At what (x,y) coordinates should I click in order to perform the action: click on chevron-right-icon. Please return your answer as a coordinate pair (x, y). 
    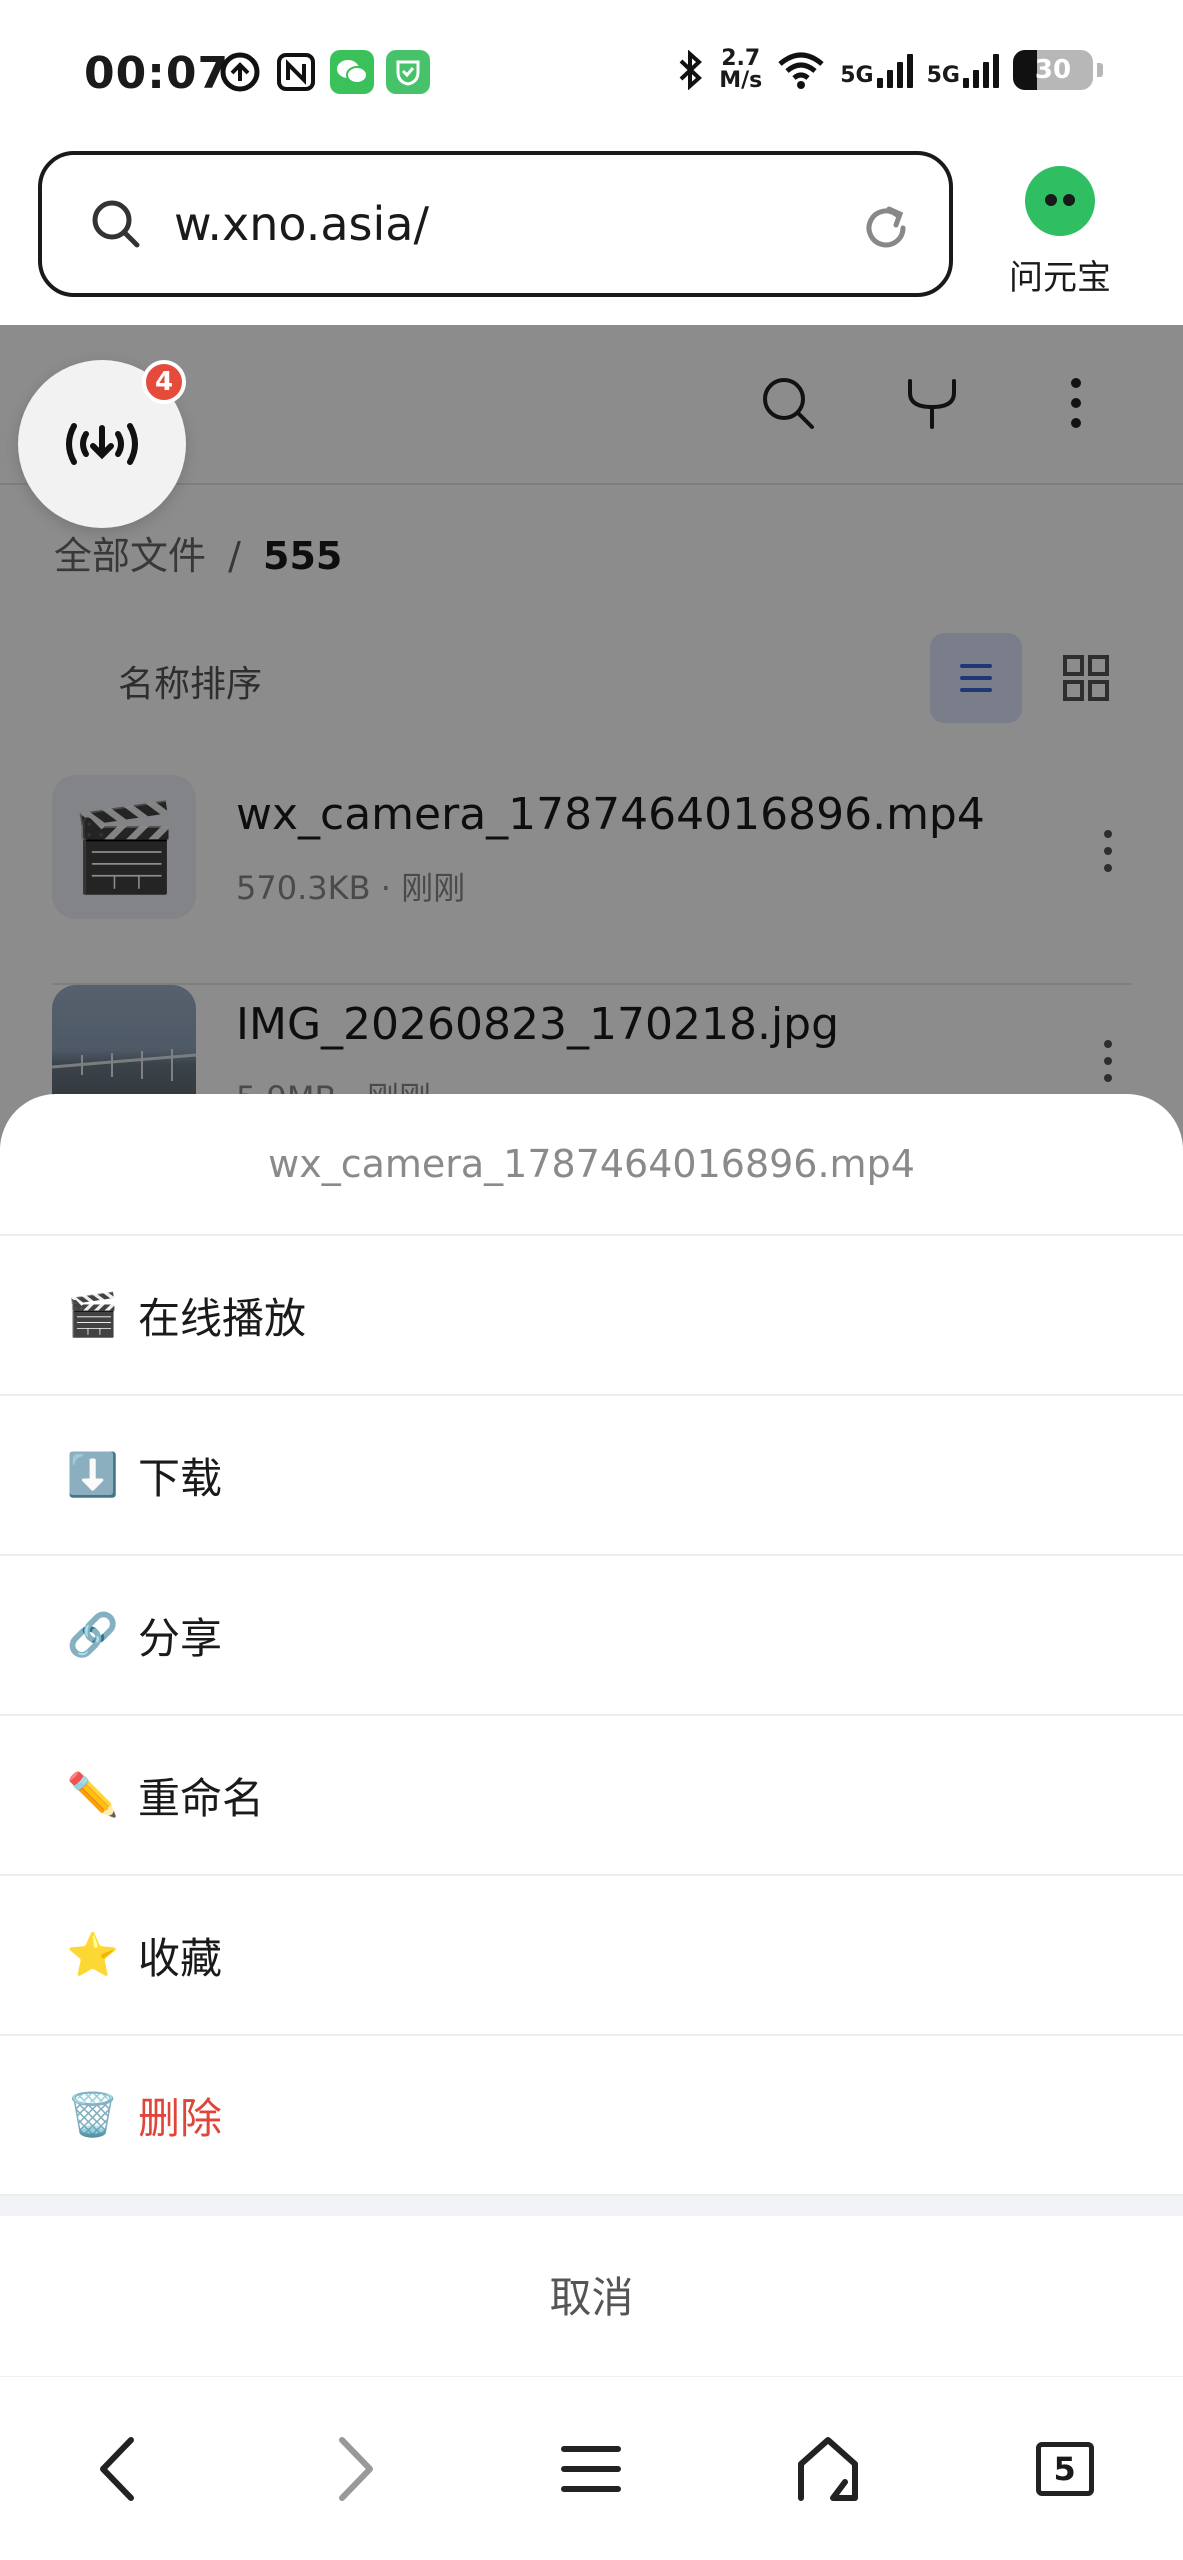
    Looking at the image, I should click on (355, 2468).